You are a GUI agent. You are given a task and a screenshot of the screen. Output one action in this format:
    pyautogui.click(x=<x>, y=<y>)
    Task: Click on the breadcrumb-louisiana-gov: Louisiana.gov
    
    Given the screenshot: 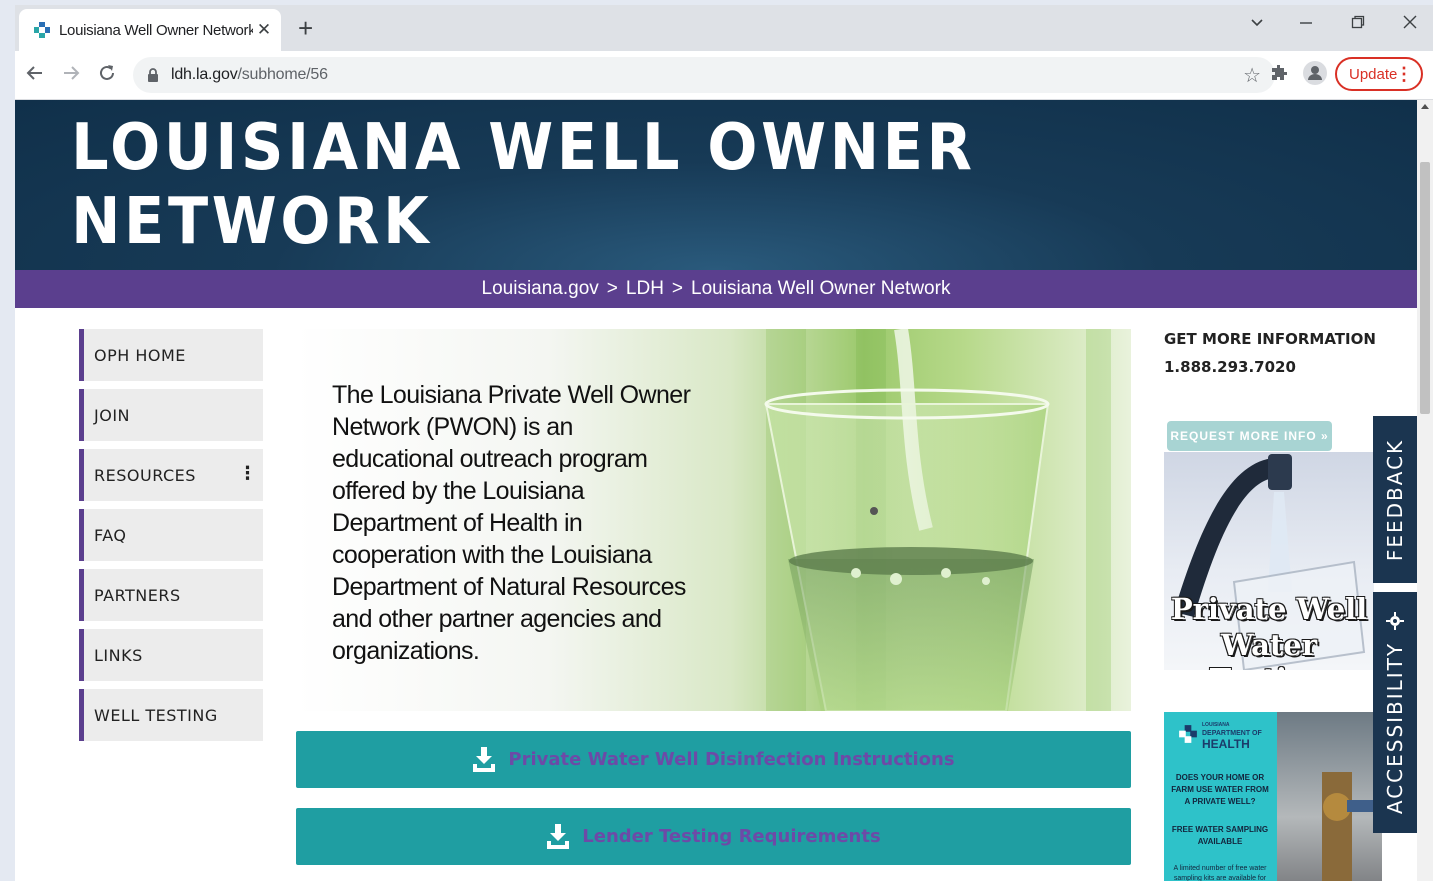 What is the action you would take?
    pyautogui.click(x=540, y=289)
    